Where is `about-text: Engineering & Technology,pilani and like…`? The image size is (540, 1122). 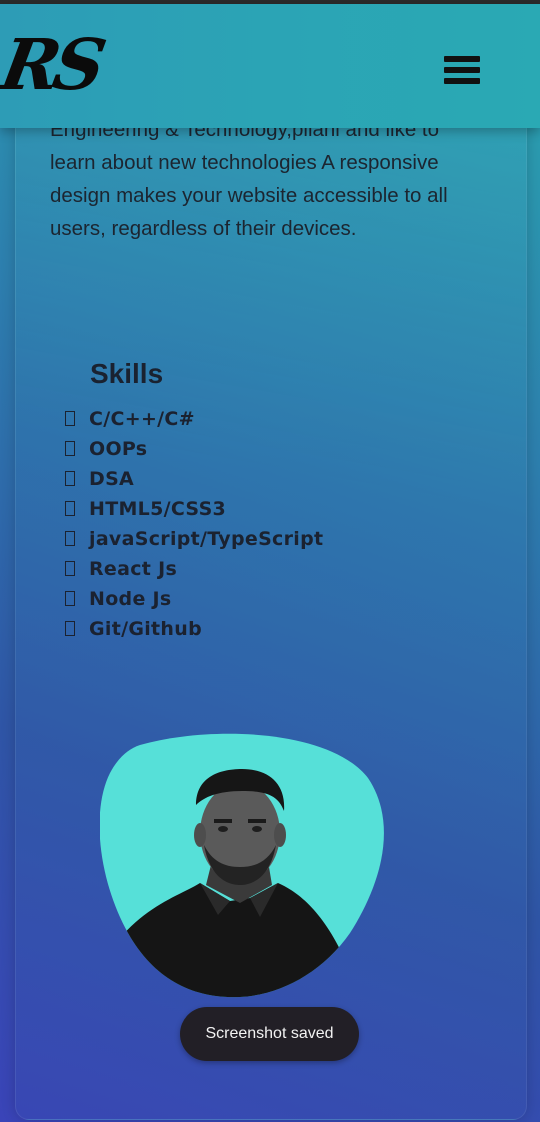
about-text: Engineering & Technology,pilani and like… is located at coordinates (249, 179).